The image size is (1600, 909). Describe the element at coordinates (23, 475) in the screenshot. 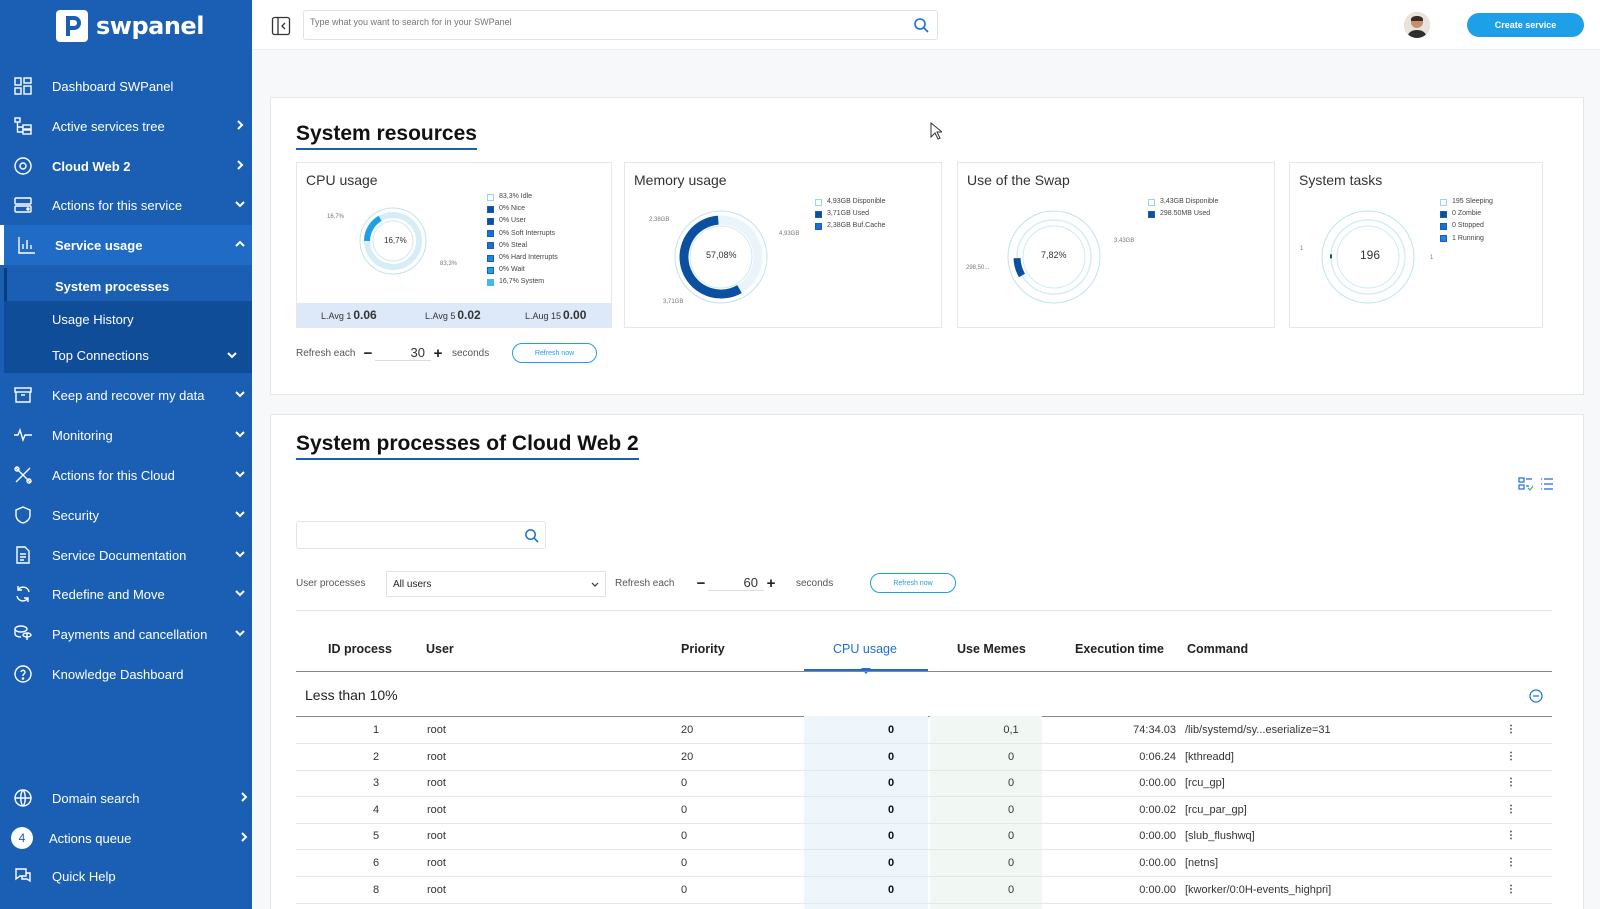

I see `tools-icon` at that location.